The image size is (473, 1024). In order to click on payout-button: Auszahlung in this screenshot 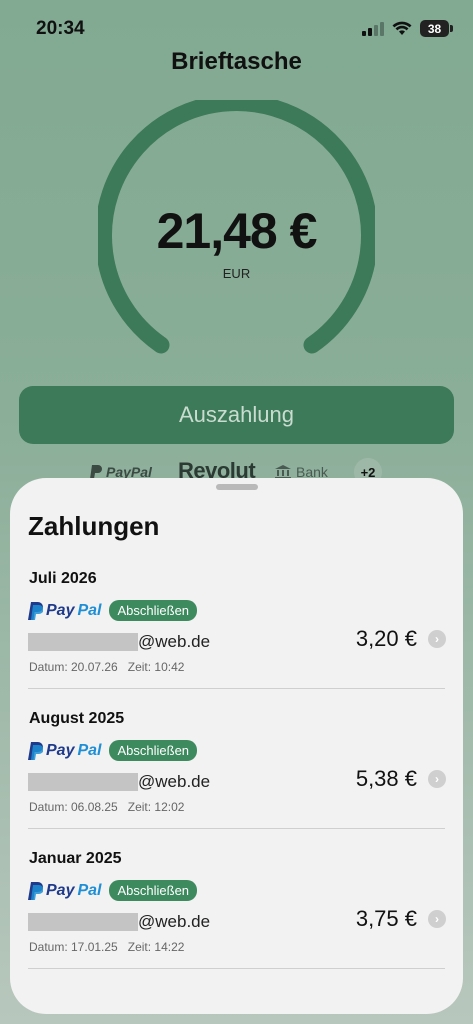, I will do `click(236, 415)`.